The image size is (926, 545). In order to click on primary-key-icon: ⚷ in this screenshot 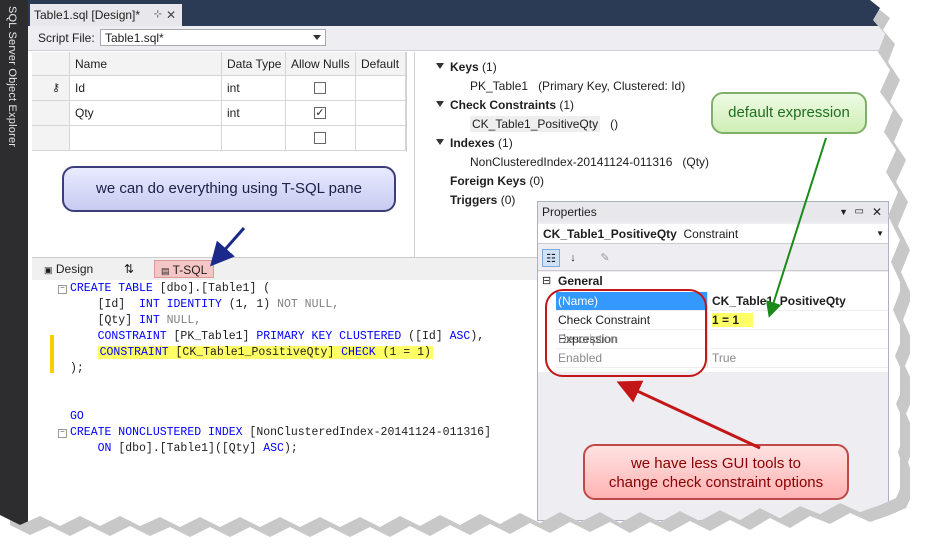, I will do `click(56, 88)`.